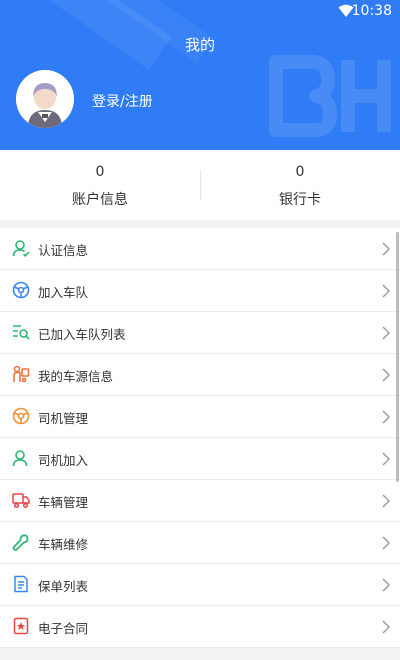 This screenshot has width=400, height=660. I want to click on bank-card-stat: 0 银行卡, so click(300, 185).